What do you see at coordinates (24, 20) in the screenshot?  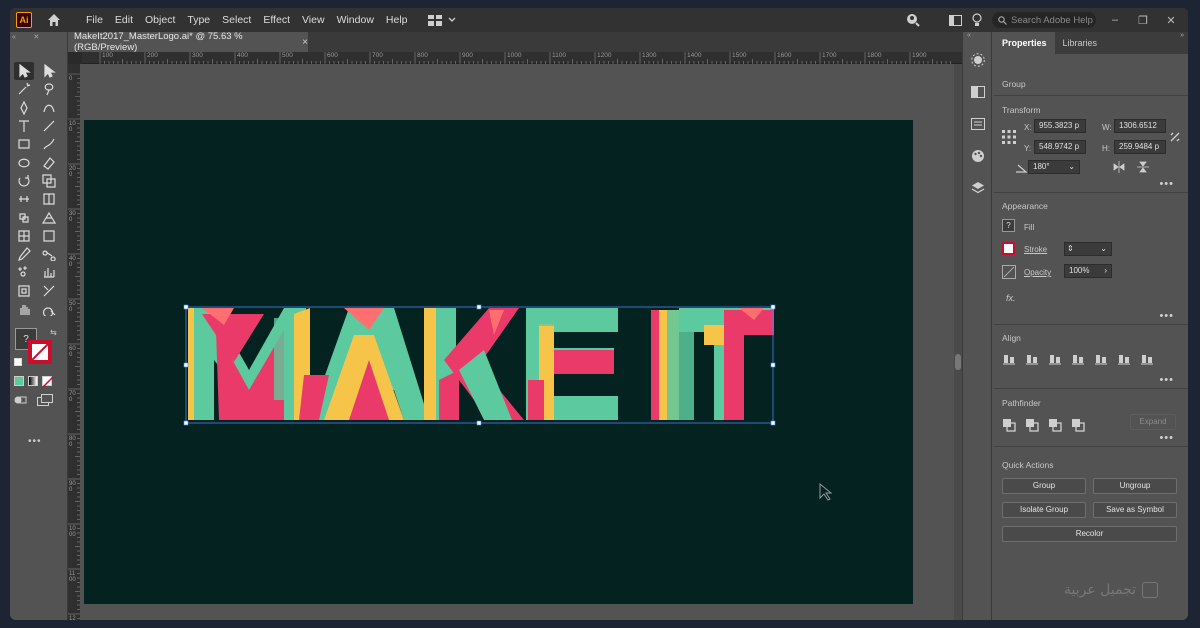 I see `app-logo: Ai` at bounding box center [24, 20].